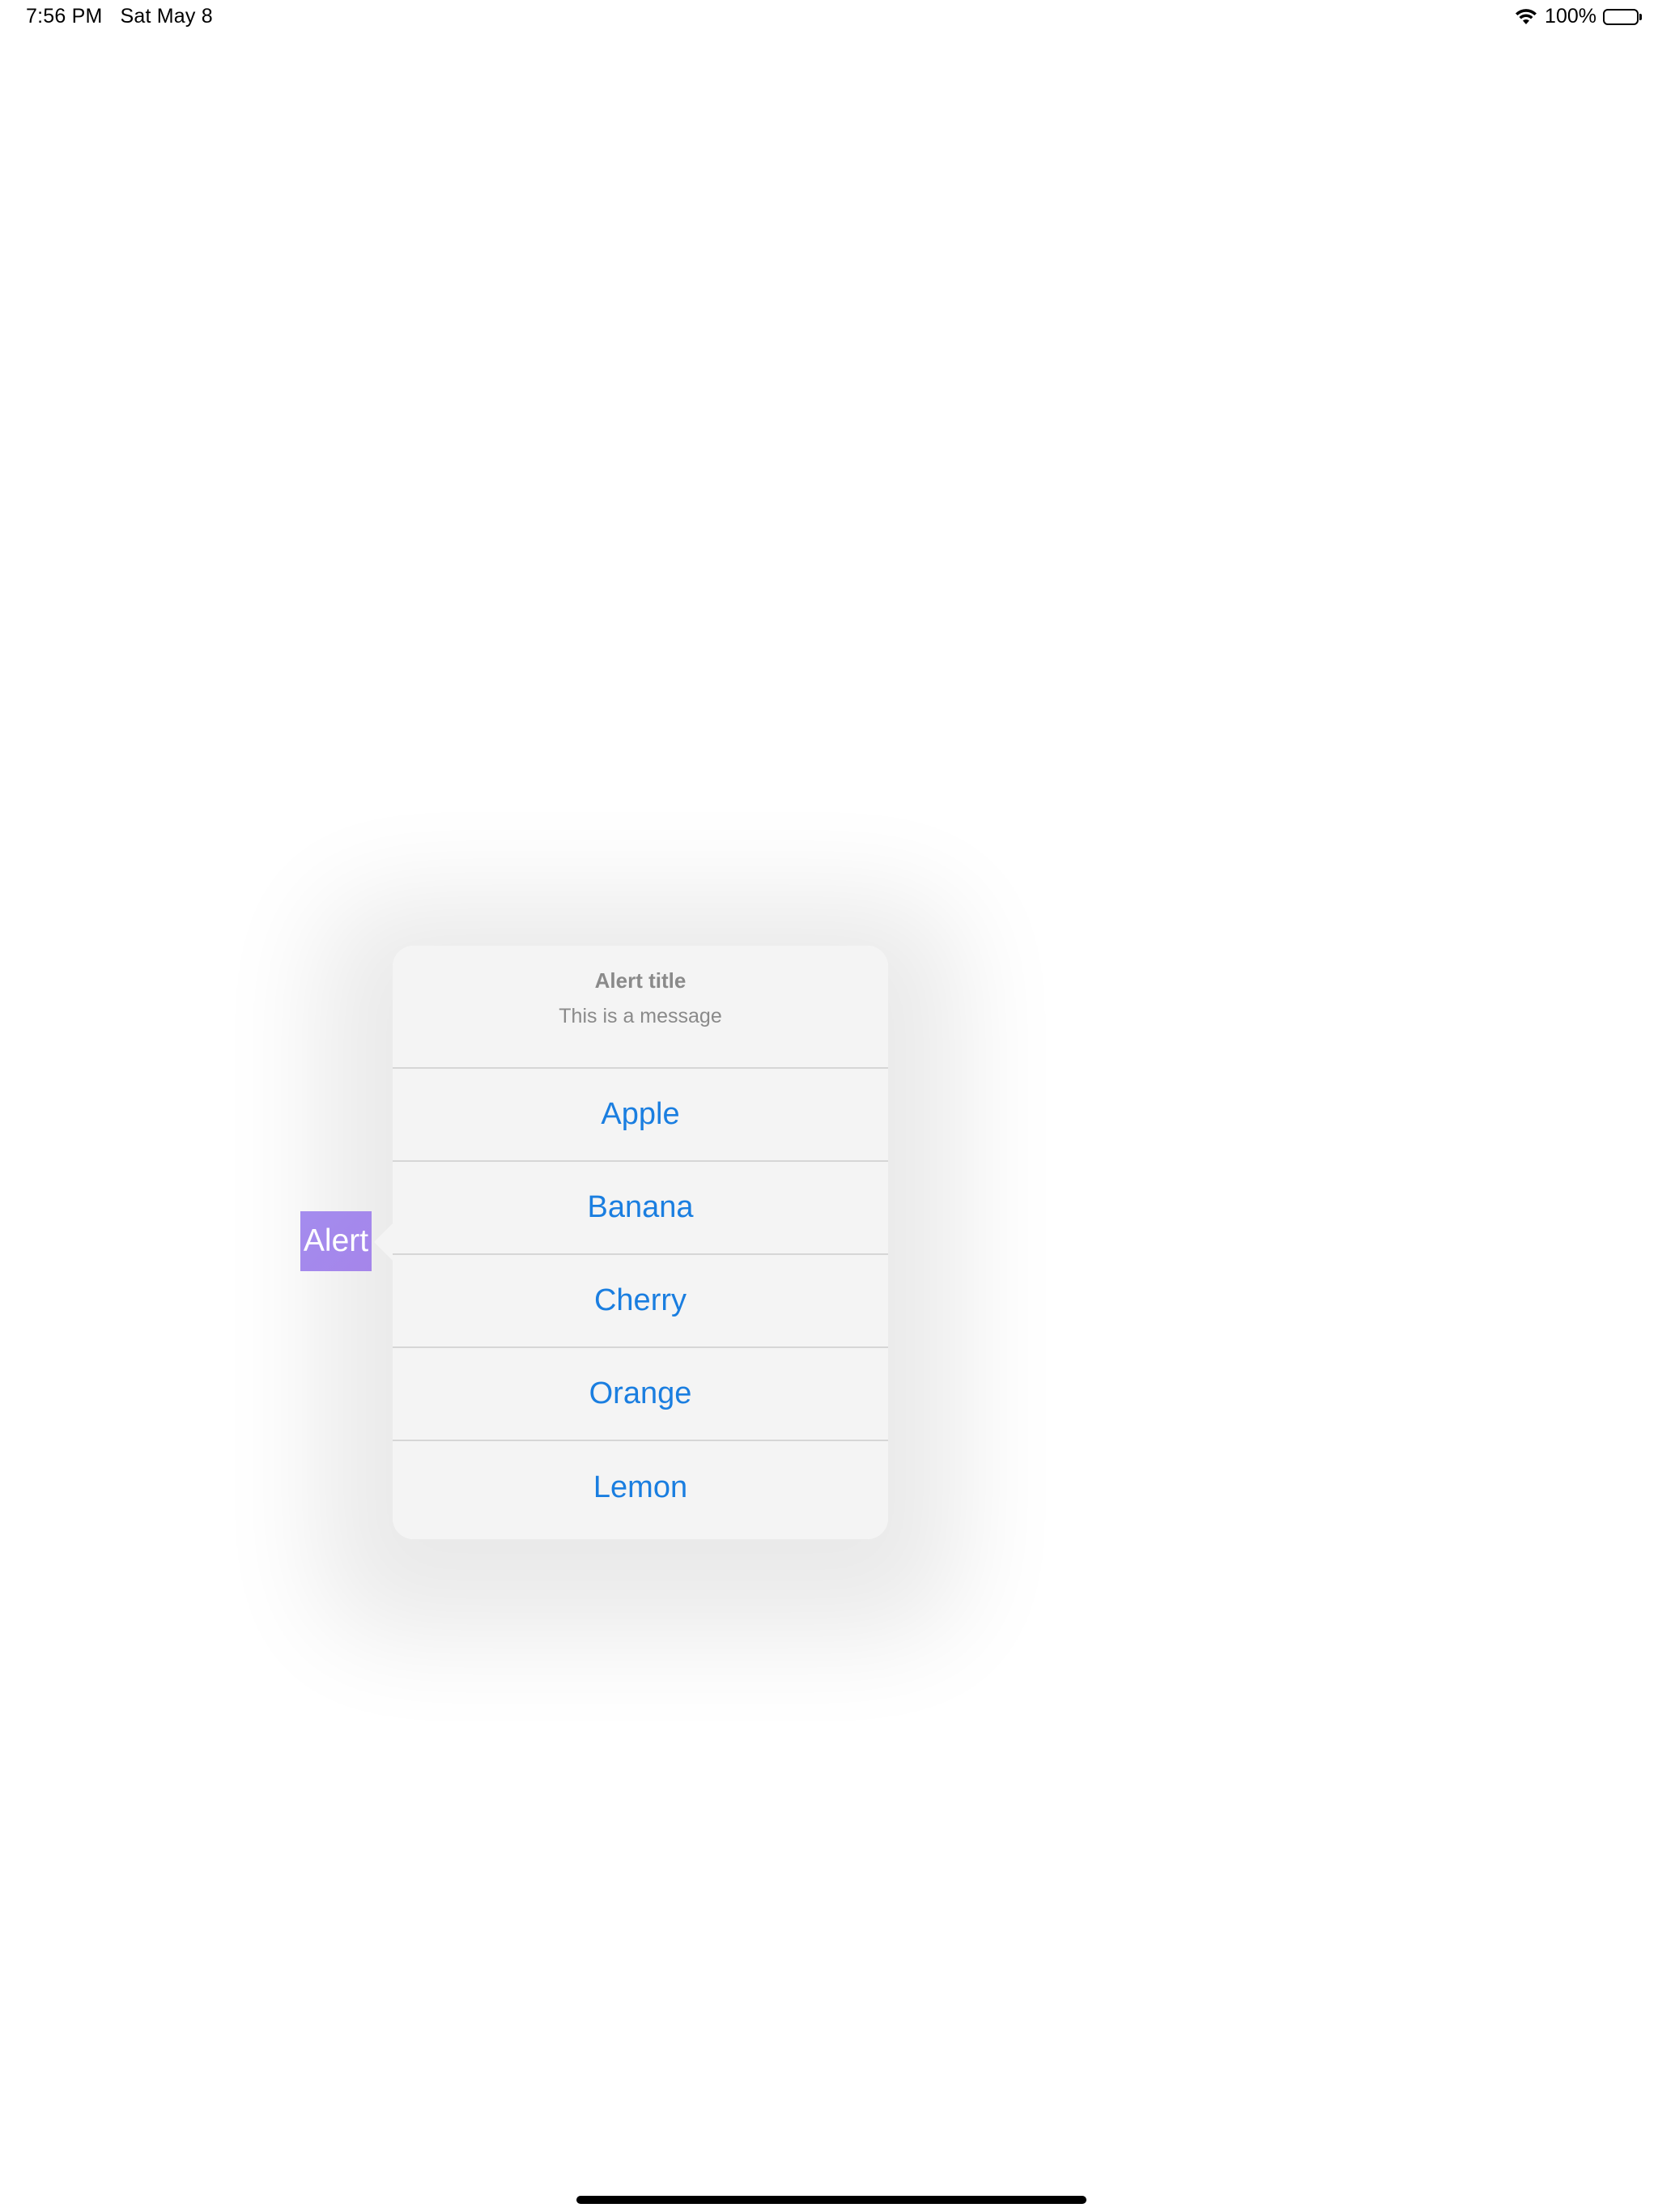 This screenshot has height=2212, width=1658. What do you see at coordinates (829, 19) in the screenshot?
I see `status-bar: 7:56 PM Sat May 8 100%` at bounding box center [829, 19].